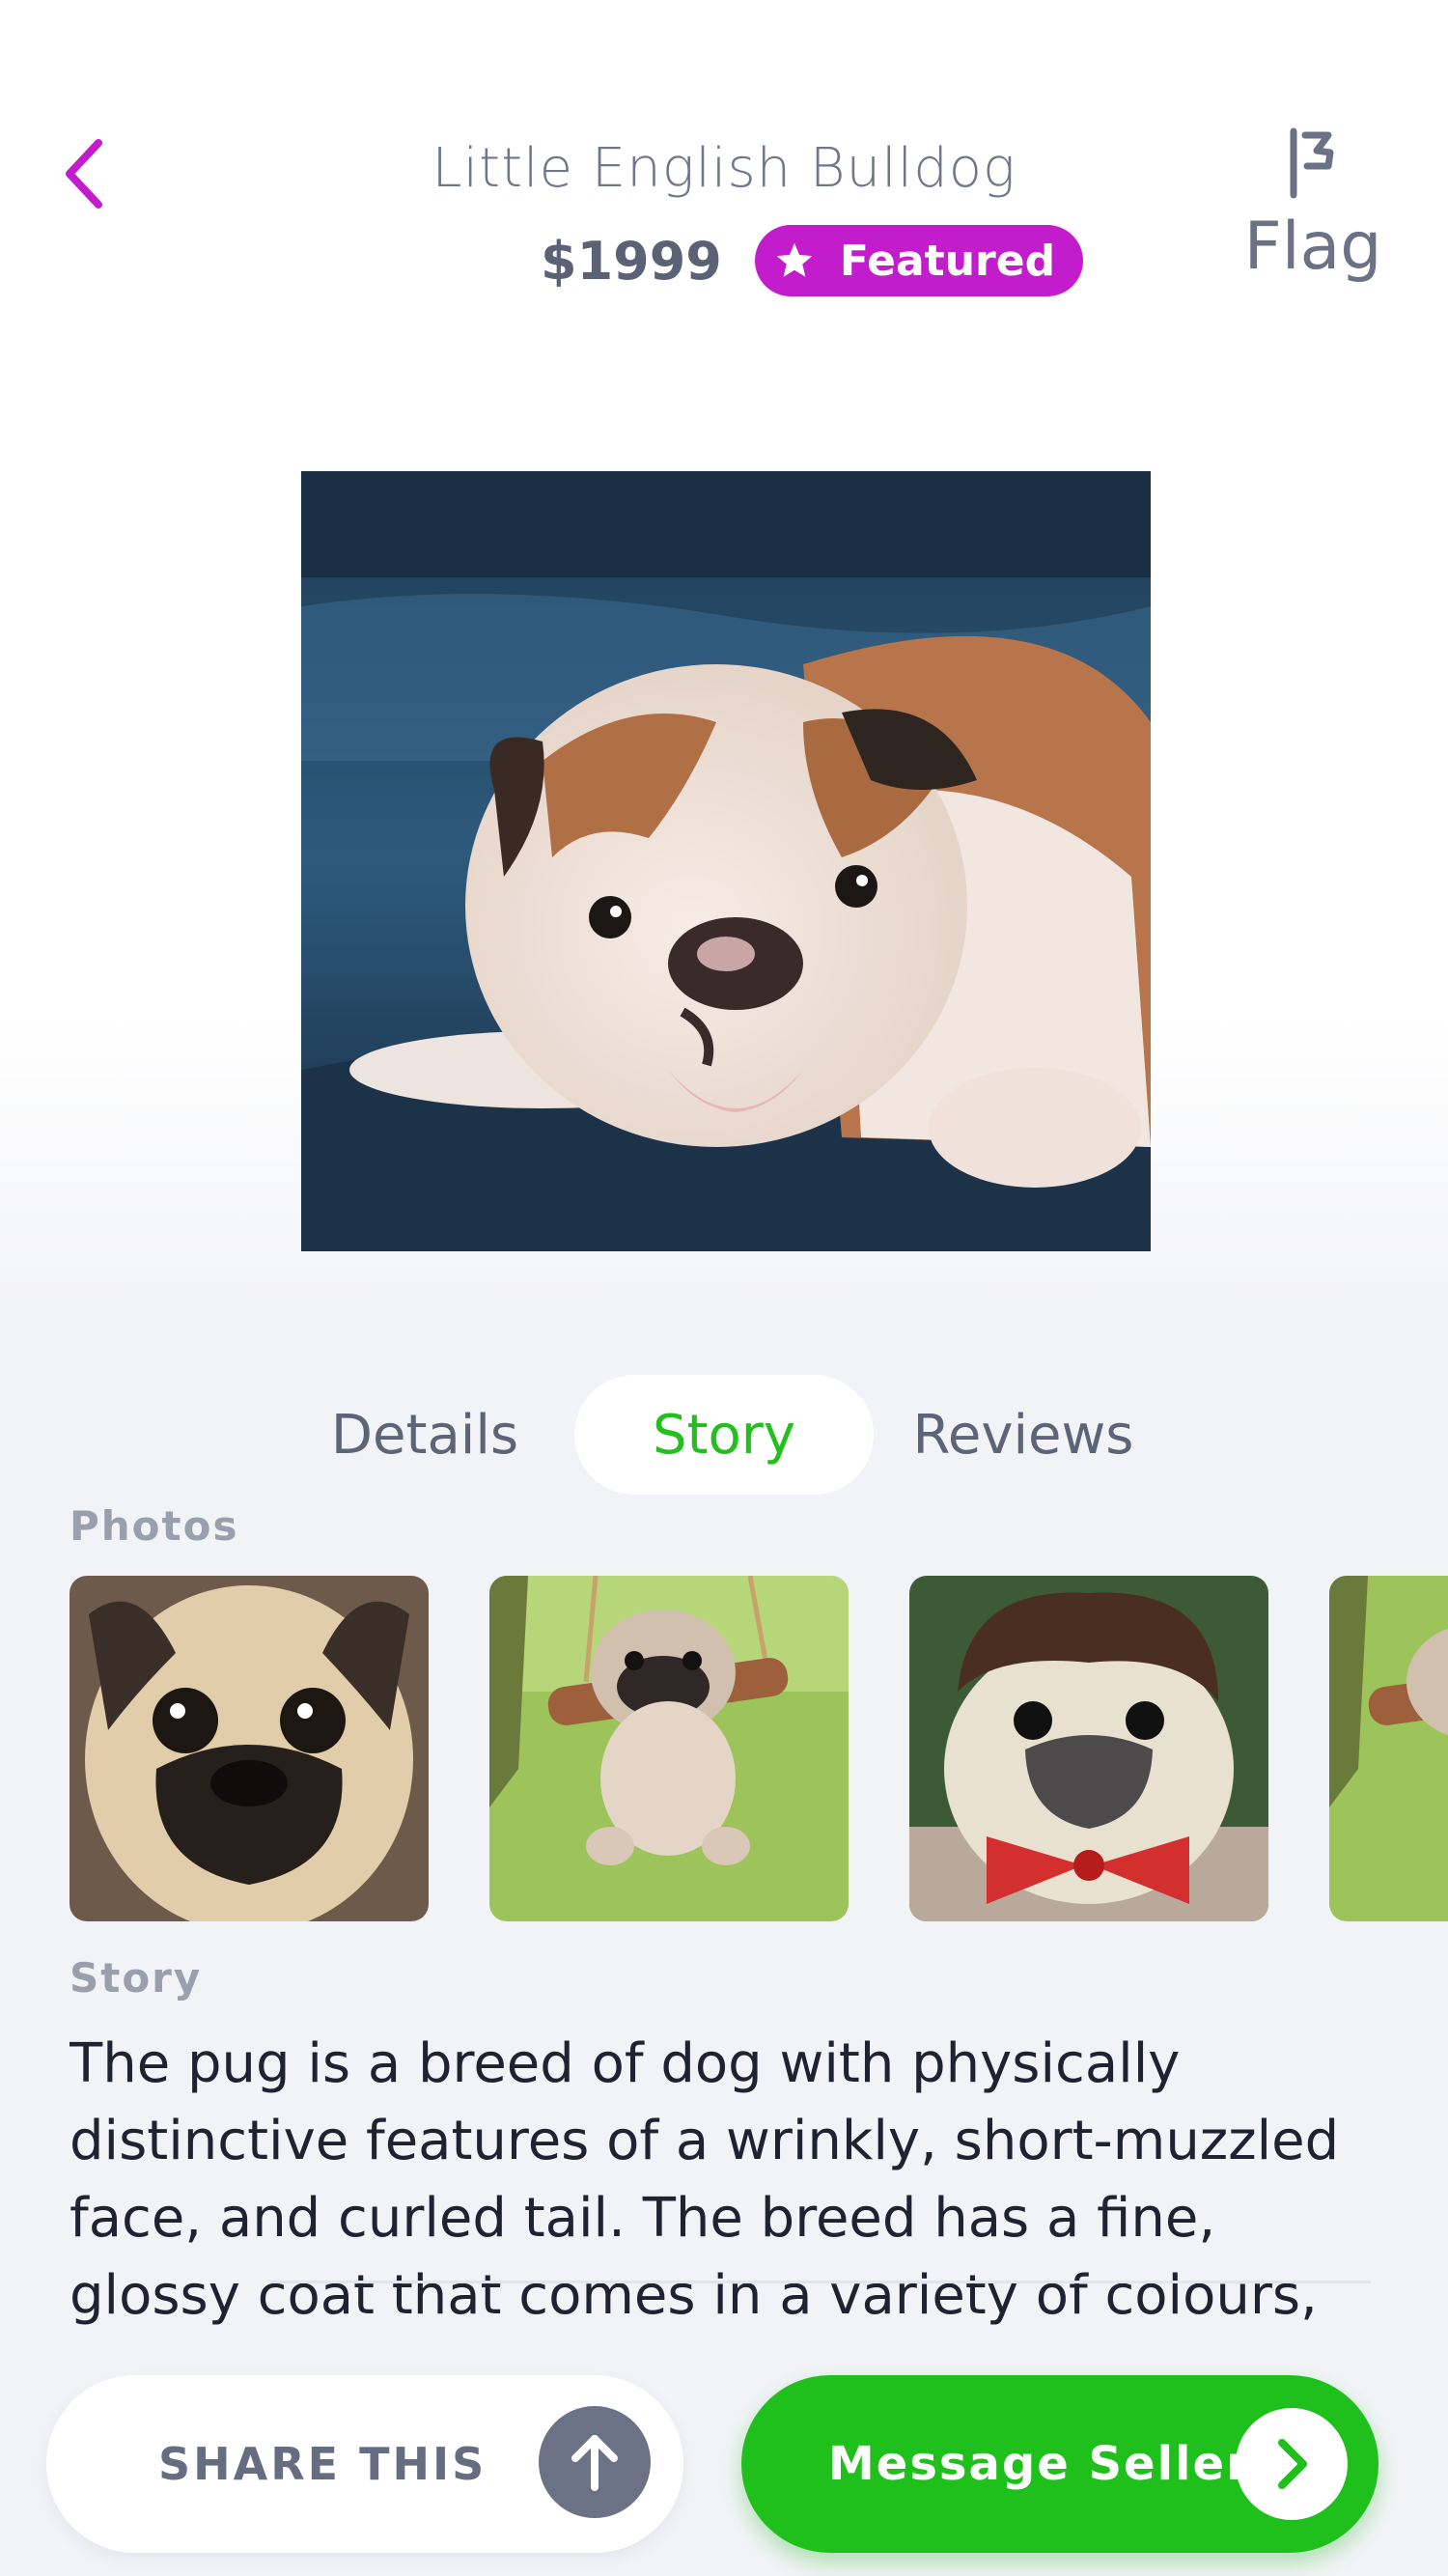 This screenshot has height=2576, width=1448. I want to click on message-seller-button: Message Seller, so click(1060, 2464).